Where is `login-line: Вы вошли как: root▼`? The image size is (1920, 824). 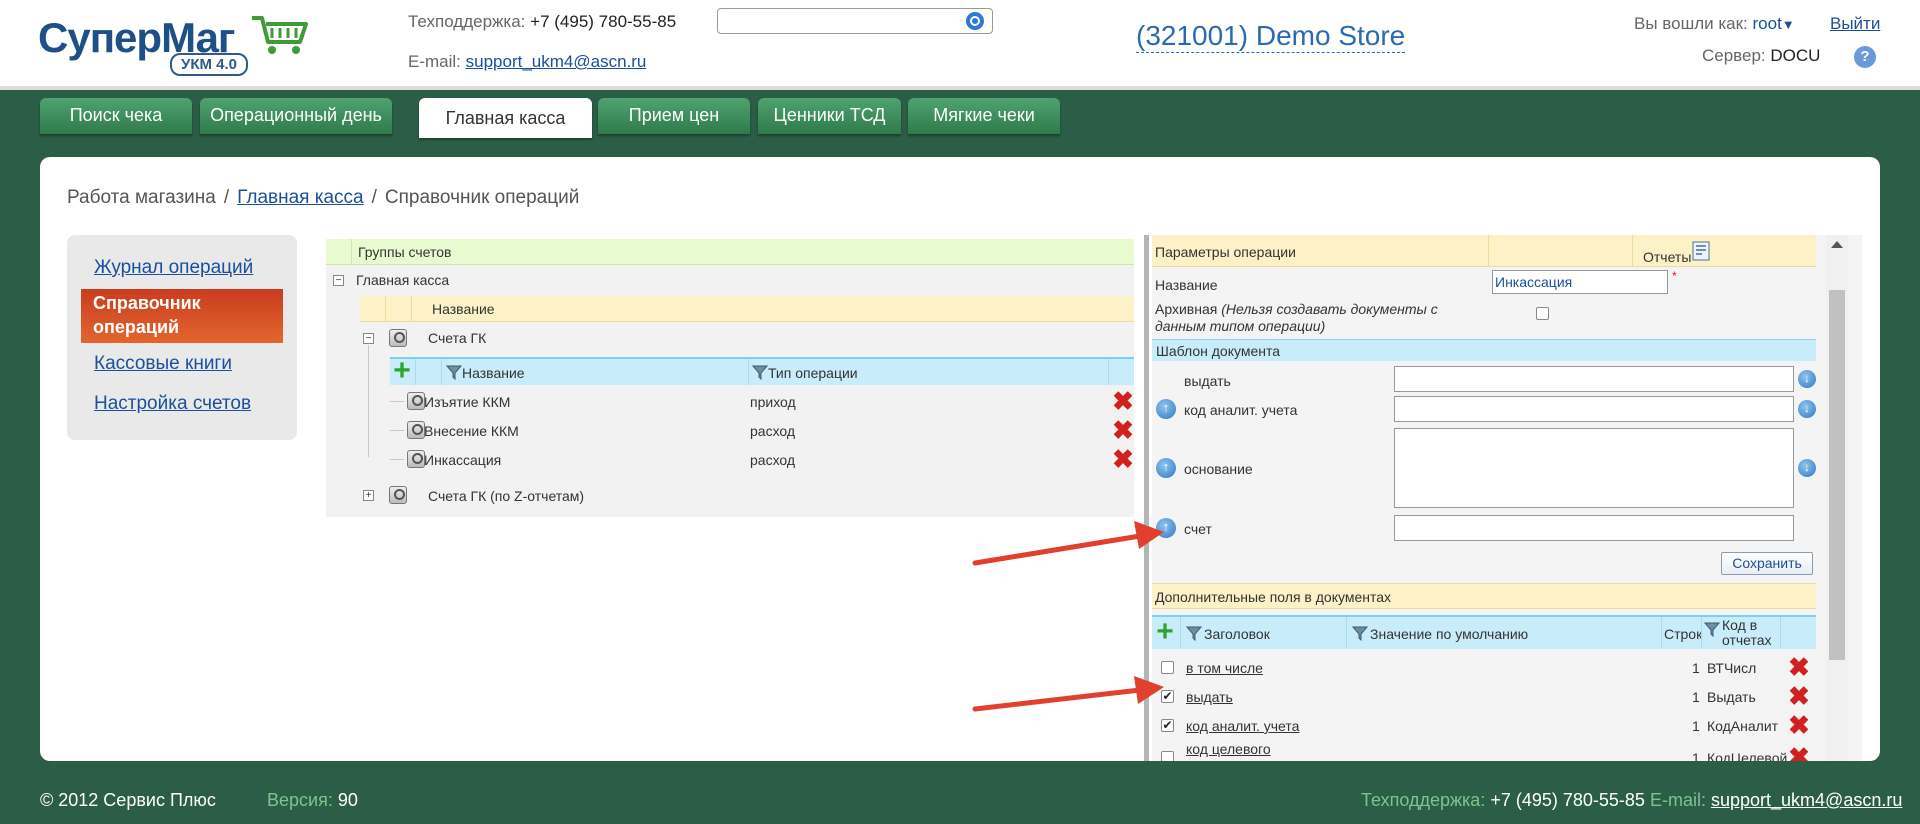
login-line: Вы вошли как: root▼ is located at coordinates (1714, 24).